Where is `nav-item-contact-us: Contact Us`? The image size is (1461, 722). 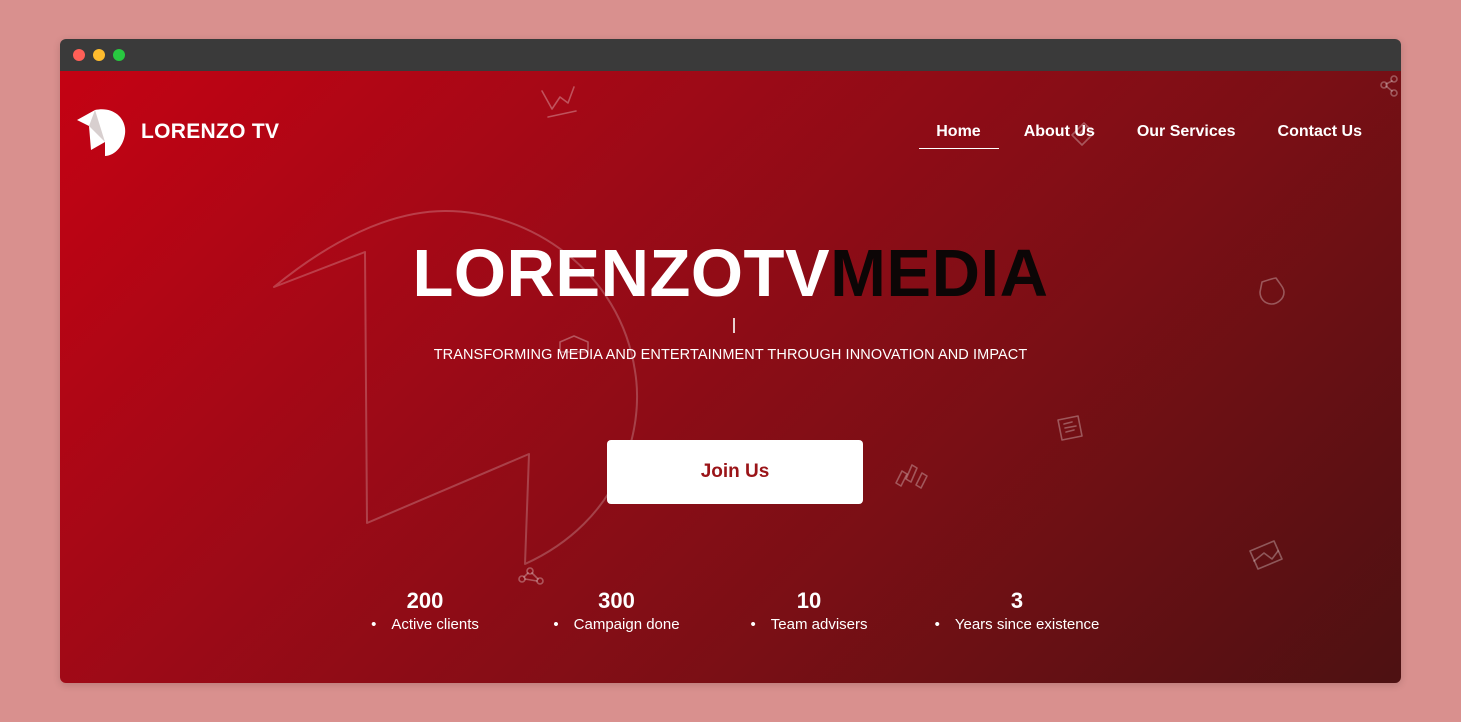 nav-item-contact-us: Contact Us is located at coordinates (1329, 136).